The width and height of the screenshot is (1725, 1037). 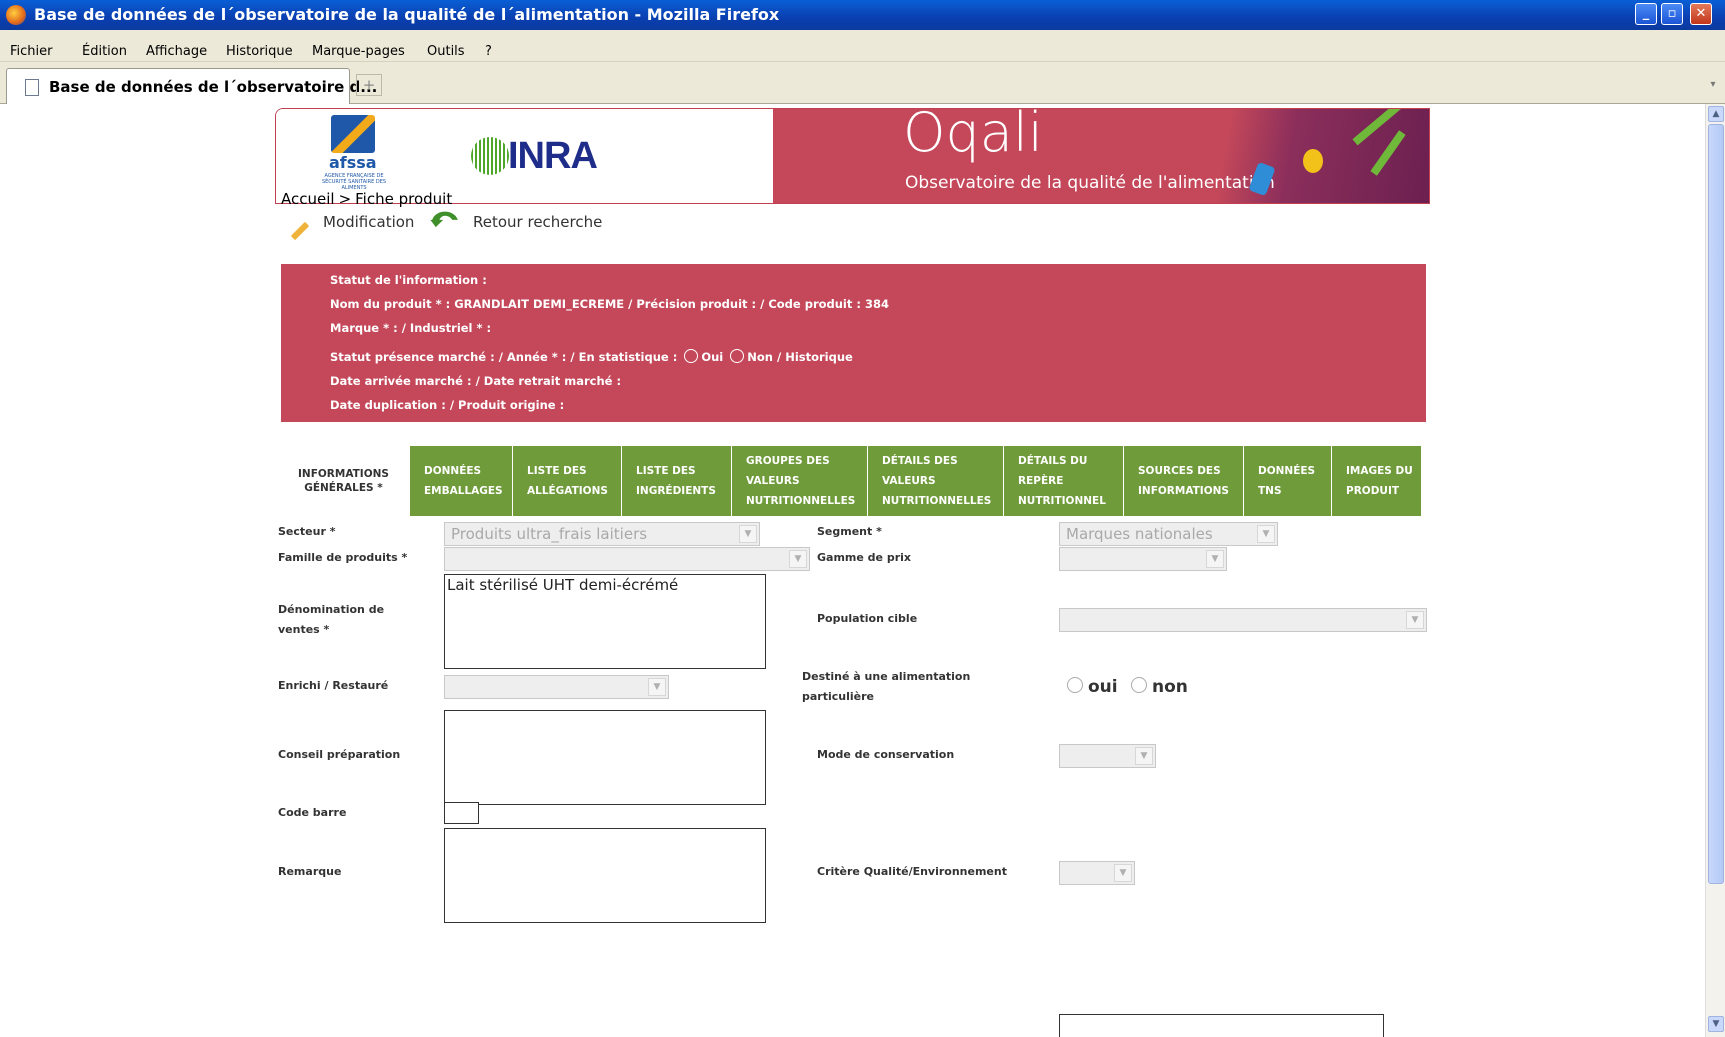 I want to click on destine-non-label: non, so click(x=1170, y=687).